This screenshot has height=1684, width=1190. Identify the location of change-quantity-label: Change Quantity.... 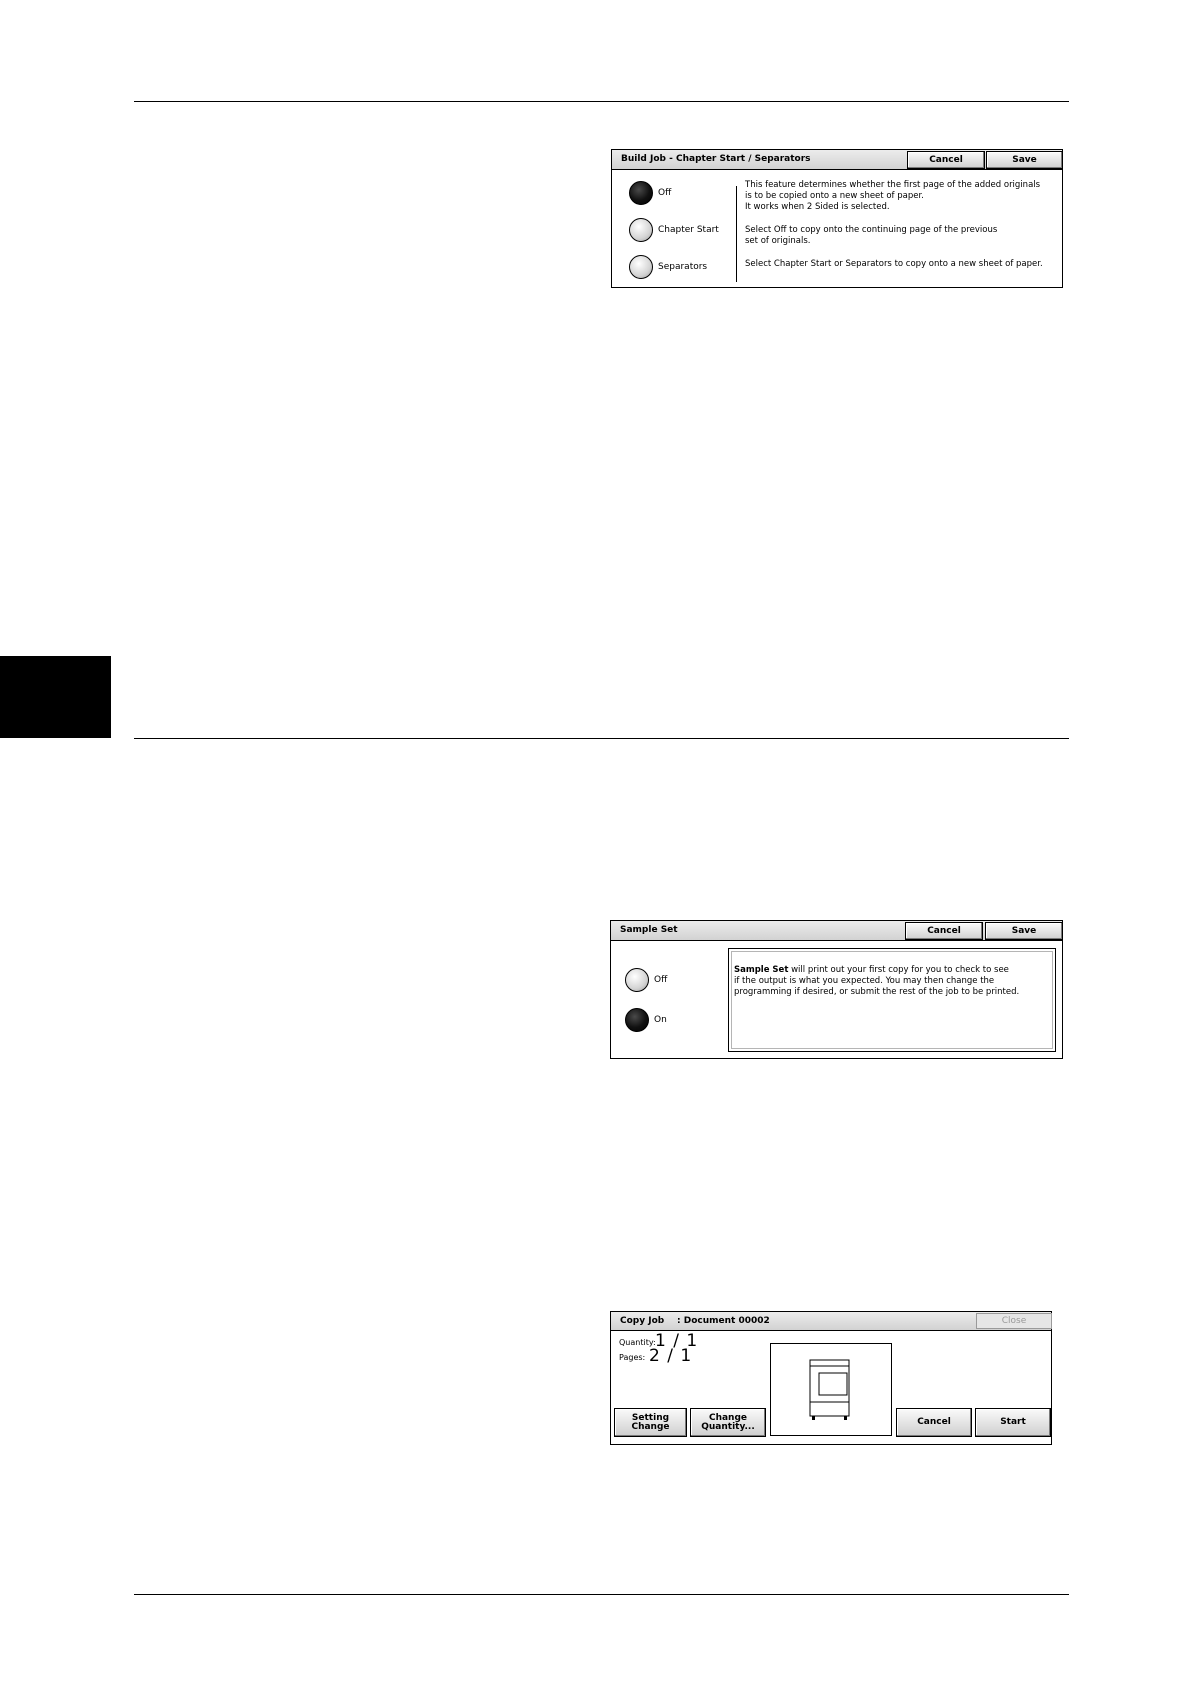
(728, 1422).